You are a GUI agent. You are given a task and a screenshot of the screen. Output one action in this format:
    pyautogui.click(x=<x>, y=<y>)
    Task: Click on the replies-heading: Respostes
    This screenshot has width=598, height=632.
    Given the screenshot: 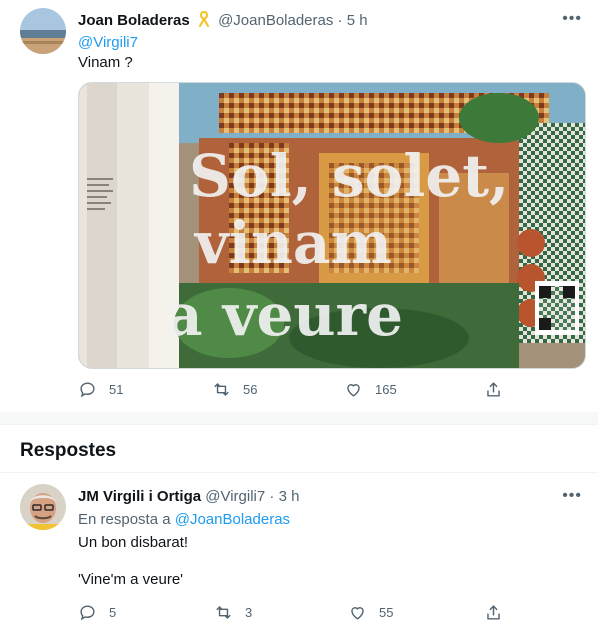 What is the action you would take?
    pyautogui.click(x=68, y=450)
    